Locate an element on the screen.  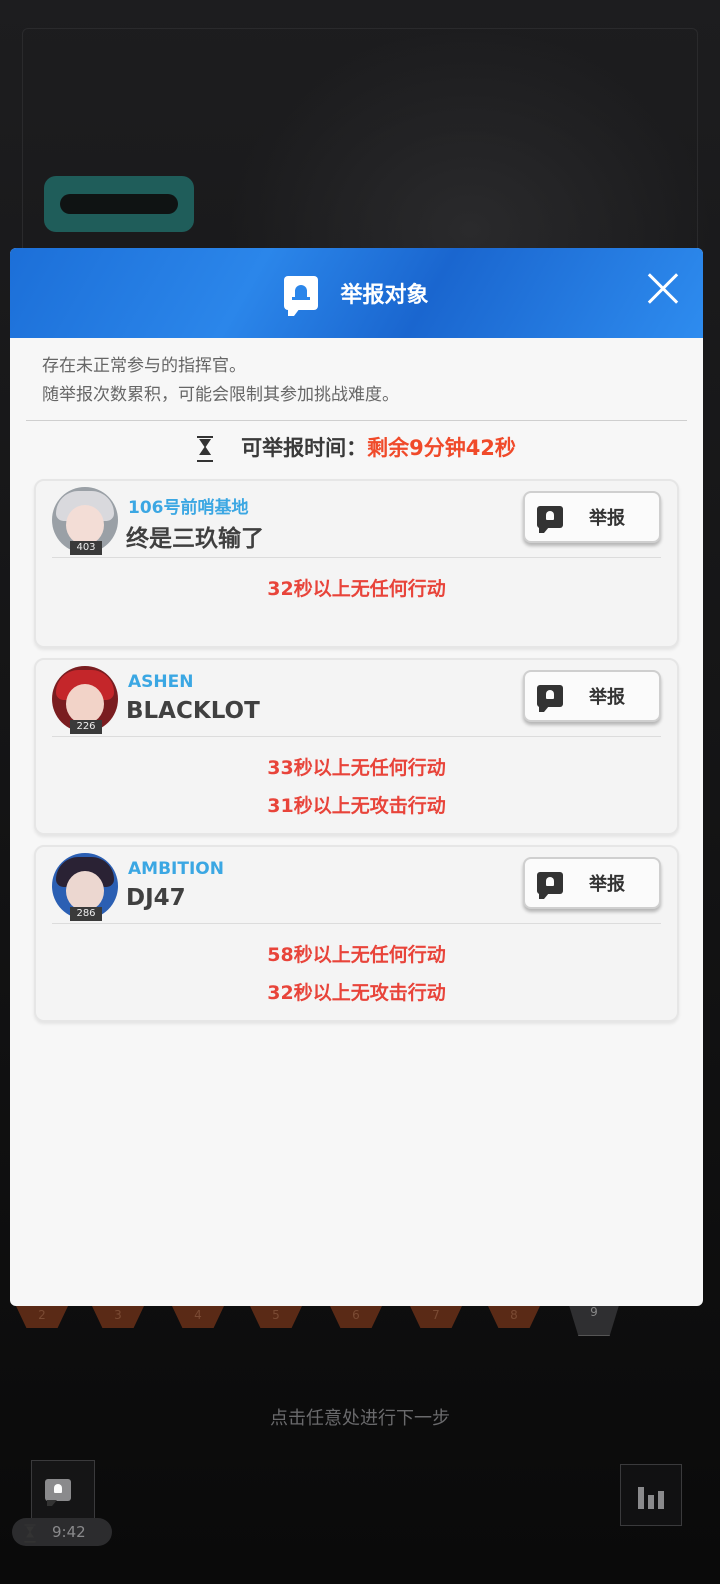
stage-number: 6 is located at coordinates (356, 1317).